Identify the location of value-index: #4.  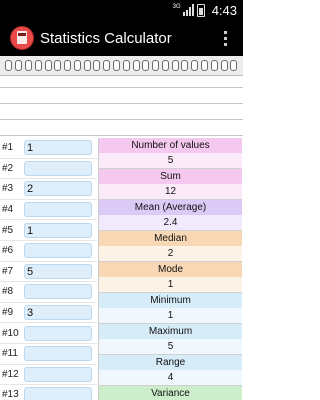
(8, 210).